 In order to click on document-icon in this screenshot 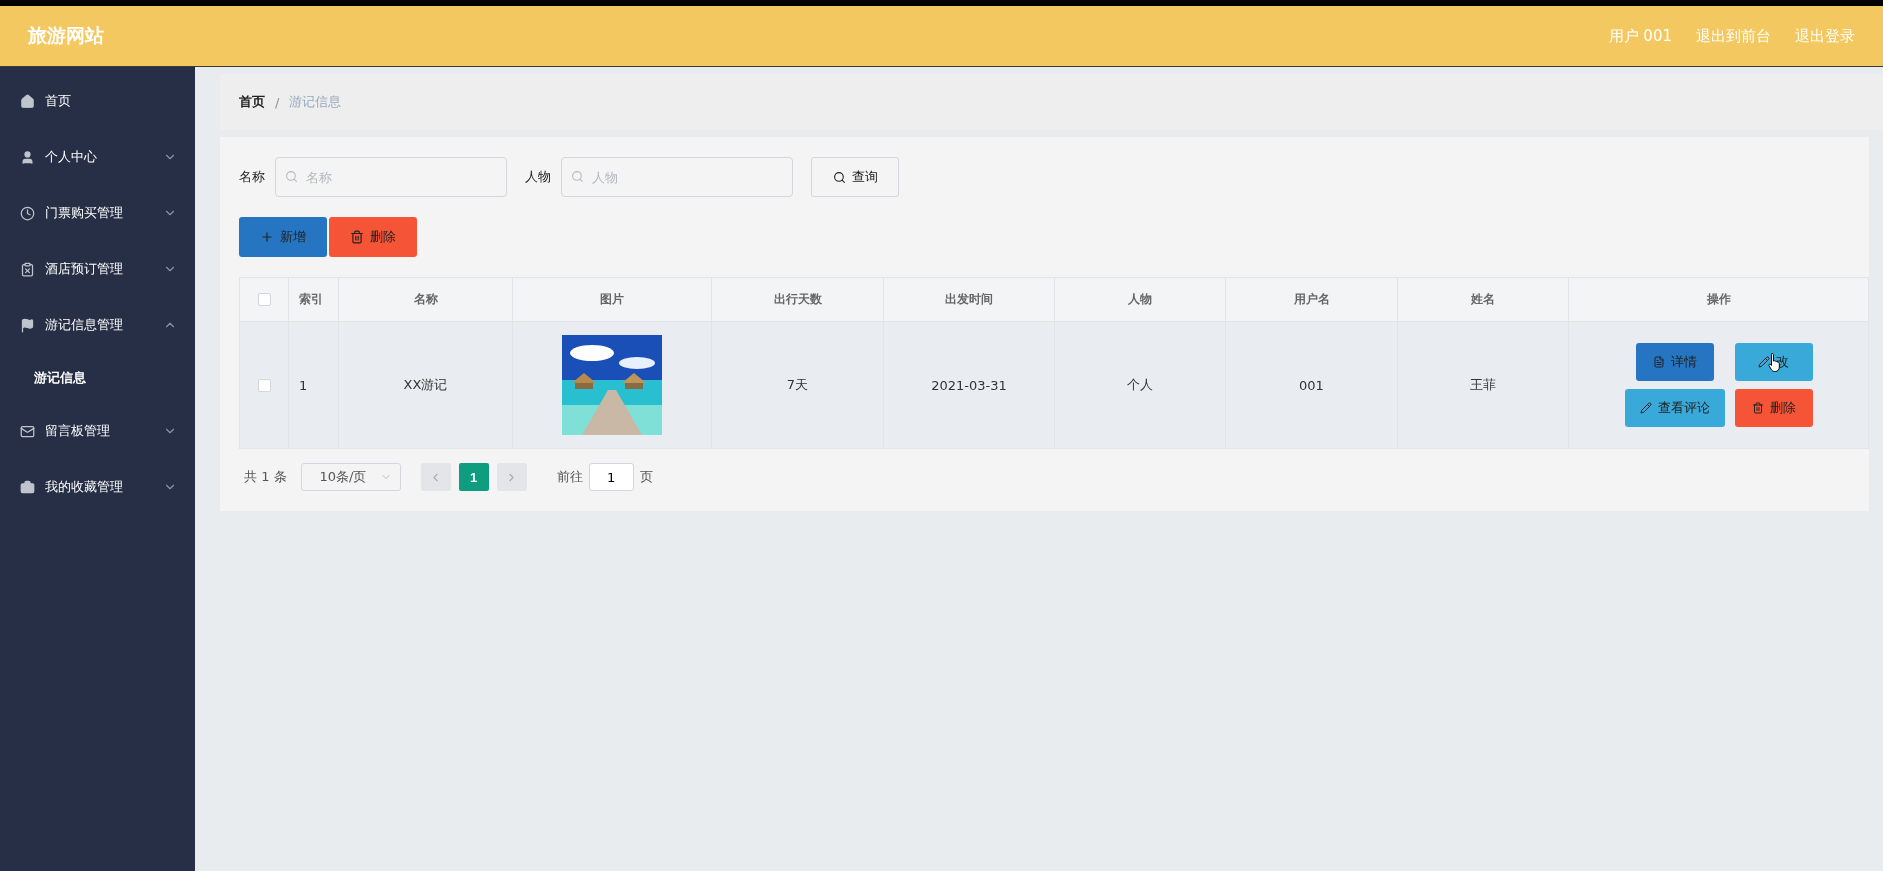, I will do `click(1658, 362)`.